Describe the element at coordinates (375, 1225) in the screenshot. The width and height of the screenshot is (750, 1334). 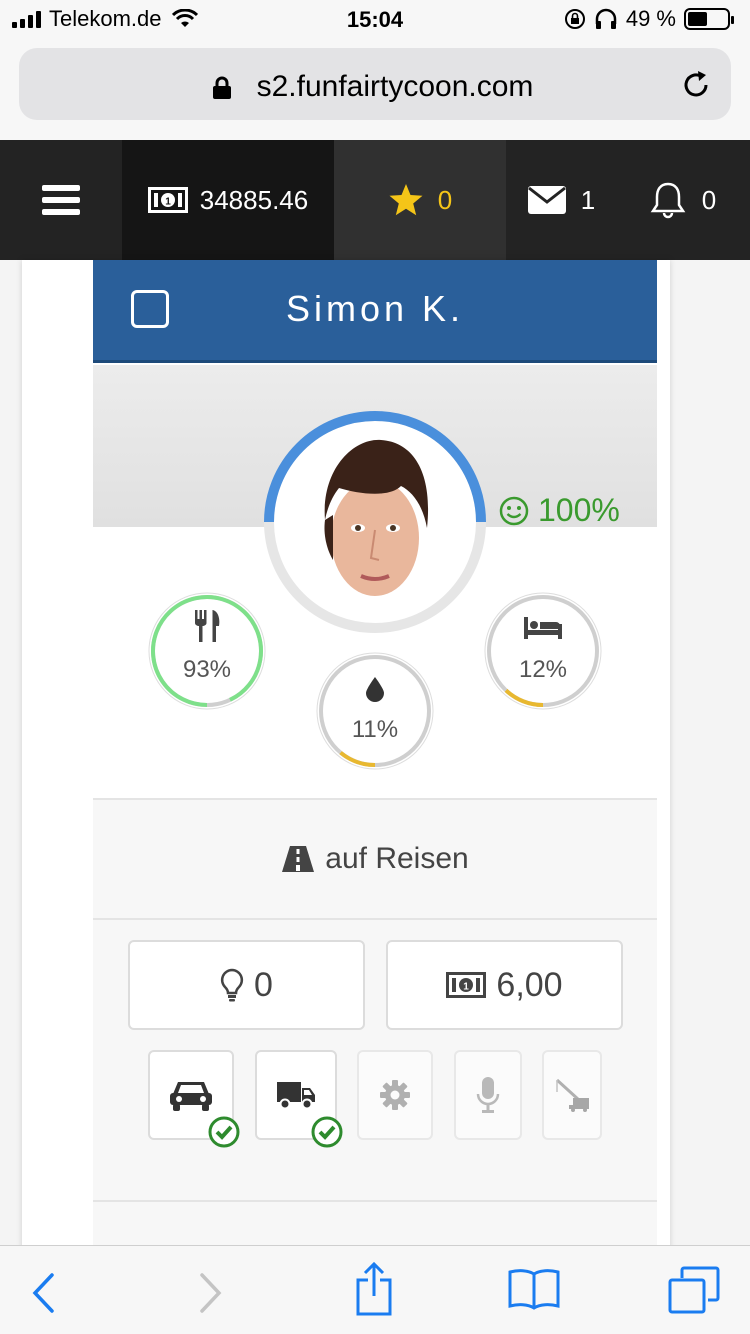
I see `next-section` at that location.